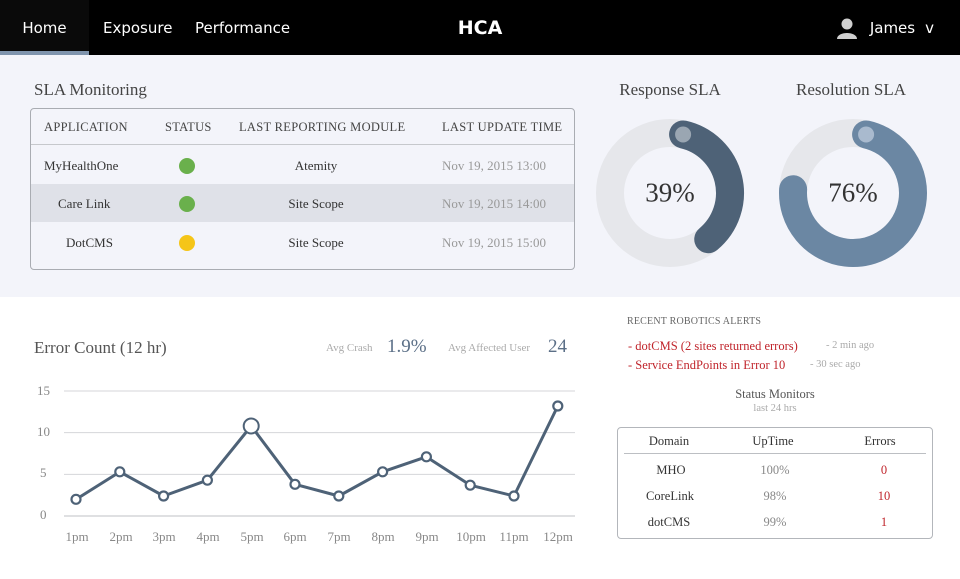 The height and width of the screenshot is (579, 960). What do you see at coordinates (694, 321) in the screenshot?
I see `robotics-alerts-title: RECENT ROBOTICS ALERTS` at bounding box center [694, 321].